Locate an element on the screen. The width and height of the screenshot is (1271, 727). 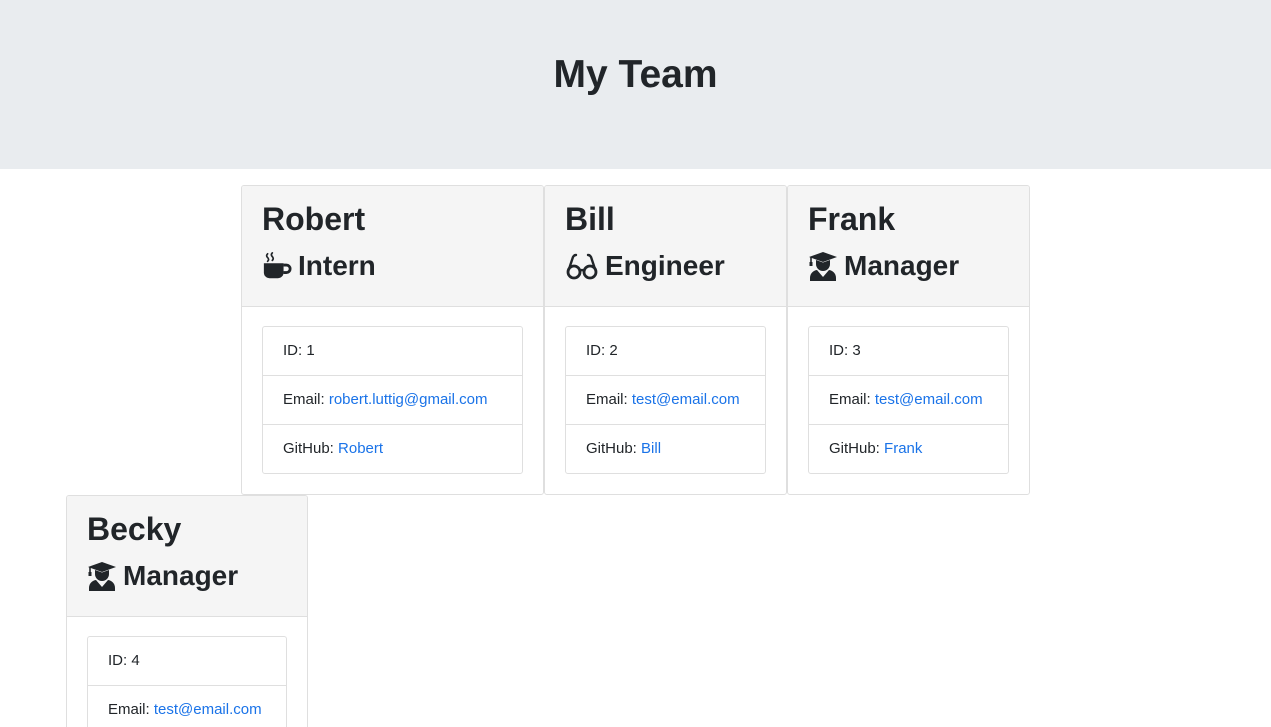
card-header: Frank Manager is located at coordinates (908, 246).